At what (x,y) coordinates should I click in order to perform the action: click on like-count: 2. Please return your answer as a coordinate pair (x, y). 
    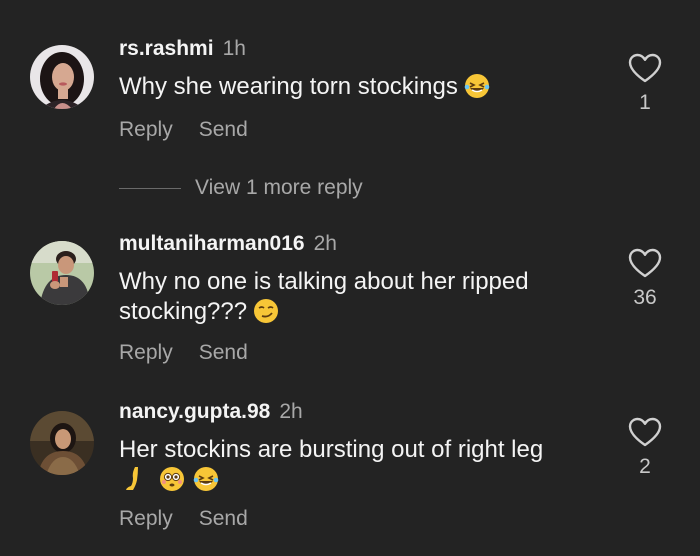
    Looking at the image, I should click on (645, 466).